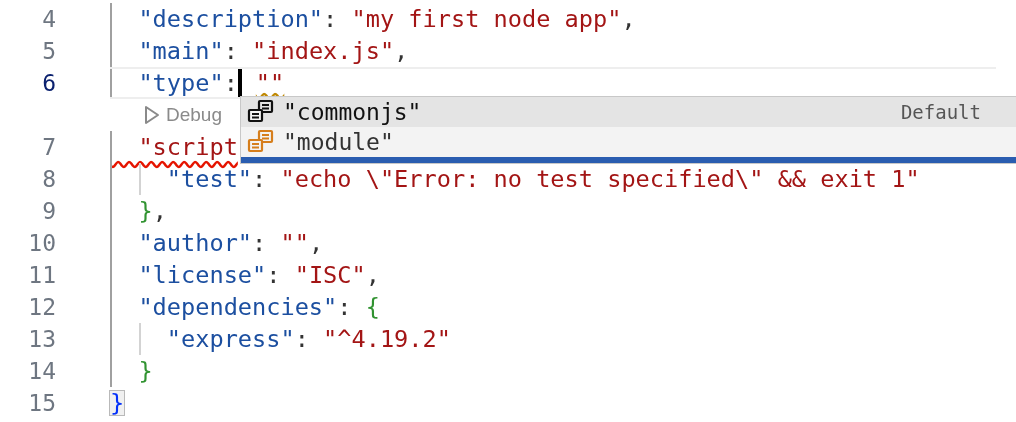 This screenshot has height=422, width=1016. Describe the element at coordinates (387, 339) in the screenshot. I see `code-token: "^4.19.2"` at that location.